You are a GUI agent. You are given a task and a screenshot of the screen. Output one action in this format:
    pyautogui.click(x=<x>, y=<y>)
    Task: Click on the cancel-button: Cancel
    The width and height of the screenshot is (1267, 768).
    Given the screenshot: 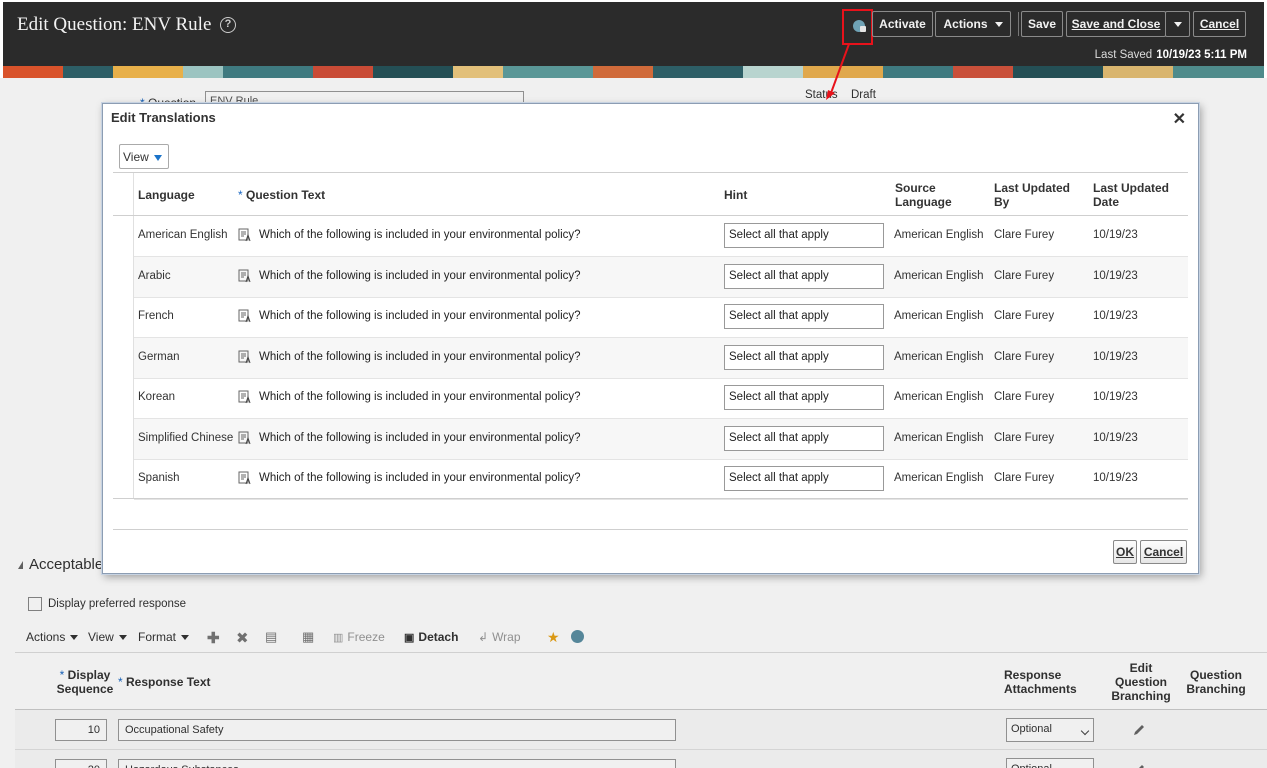 What is the action you would take?
    pyautogui.click(x=1219, y=24)
    